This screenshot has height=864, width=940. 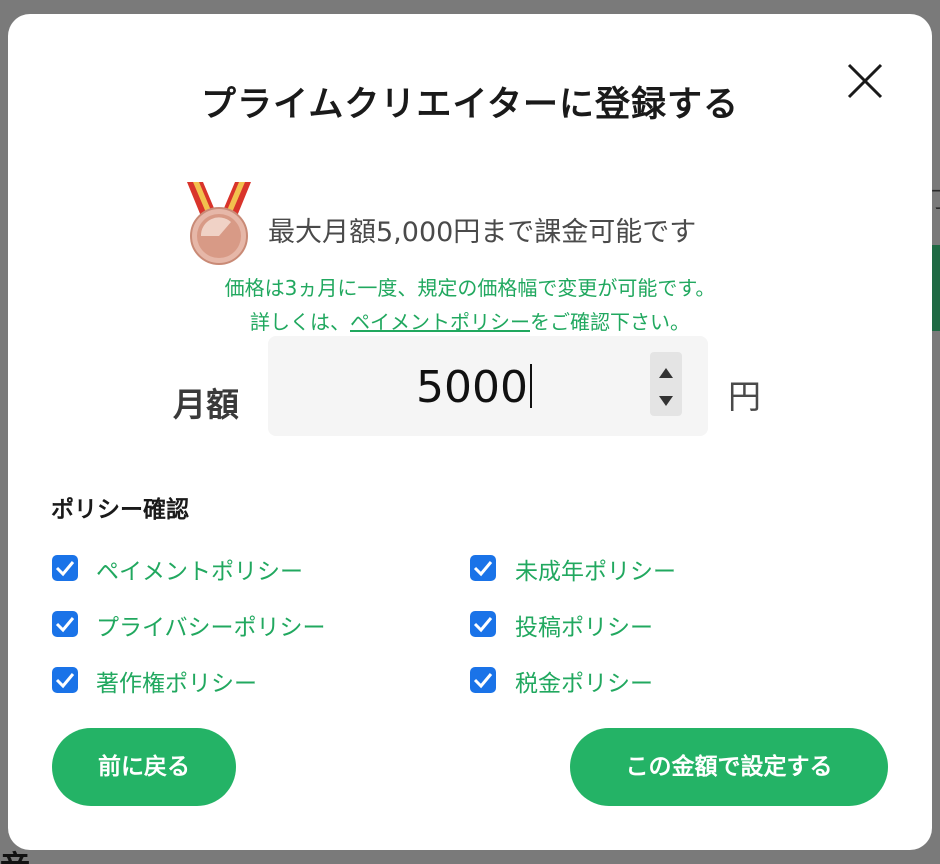 What do you see at coordinates (482, 232) in the screenshot?
I see `max-amount-text: 最大月額5,000円まで課金可能です` at bounding box center [482, 232].